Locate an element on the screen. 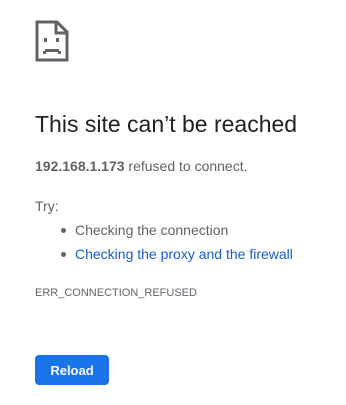 This screenshot has height=405, width=346. error-description: 192.168.1.173 refused to connect. is located at coordinates (141, 166).